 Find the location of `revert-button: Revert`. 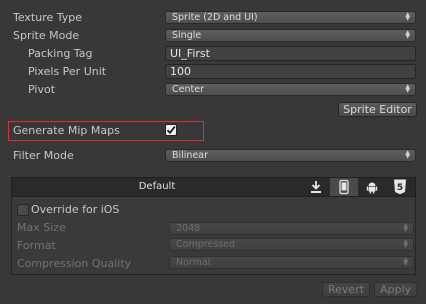

revert-button: Revert is located at coordinates (346, 289).